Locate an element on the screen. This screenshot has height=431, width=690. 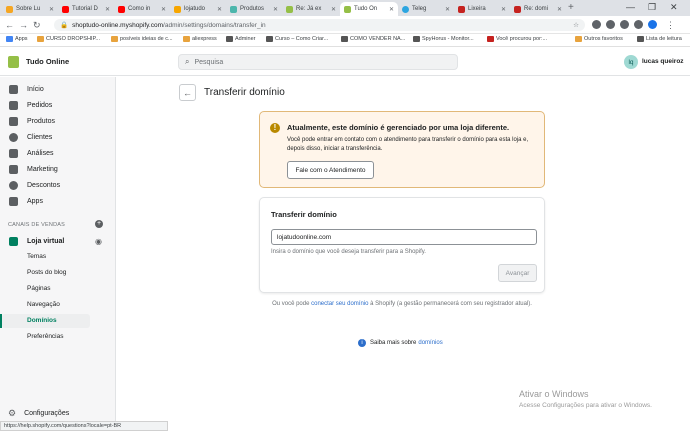
more-menu-icon: ⋮ is located at coordinates (670, 25).